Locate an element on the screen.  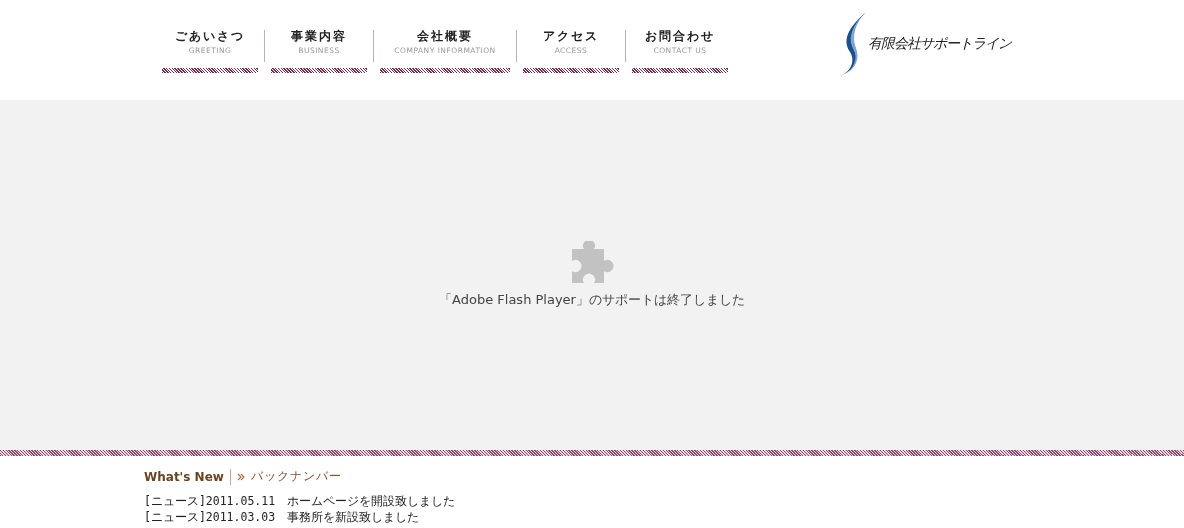
plugin-unsupported-message: 「Adobe Flash Player」のサポートは終了しました is located at coordinates (592, 300).